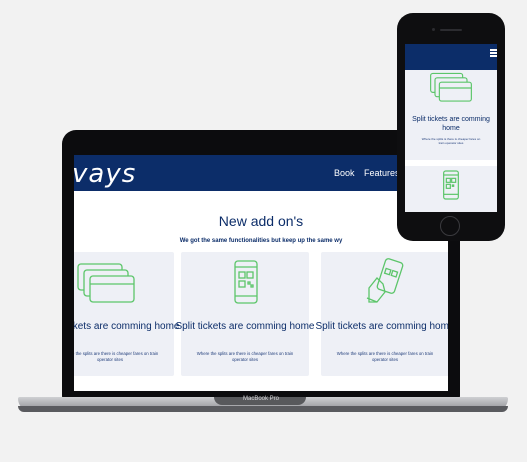  I want to click on phone-camera, so click(433, 29).